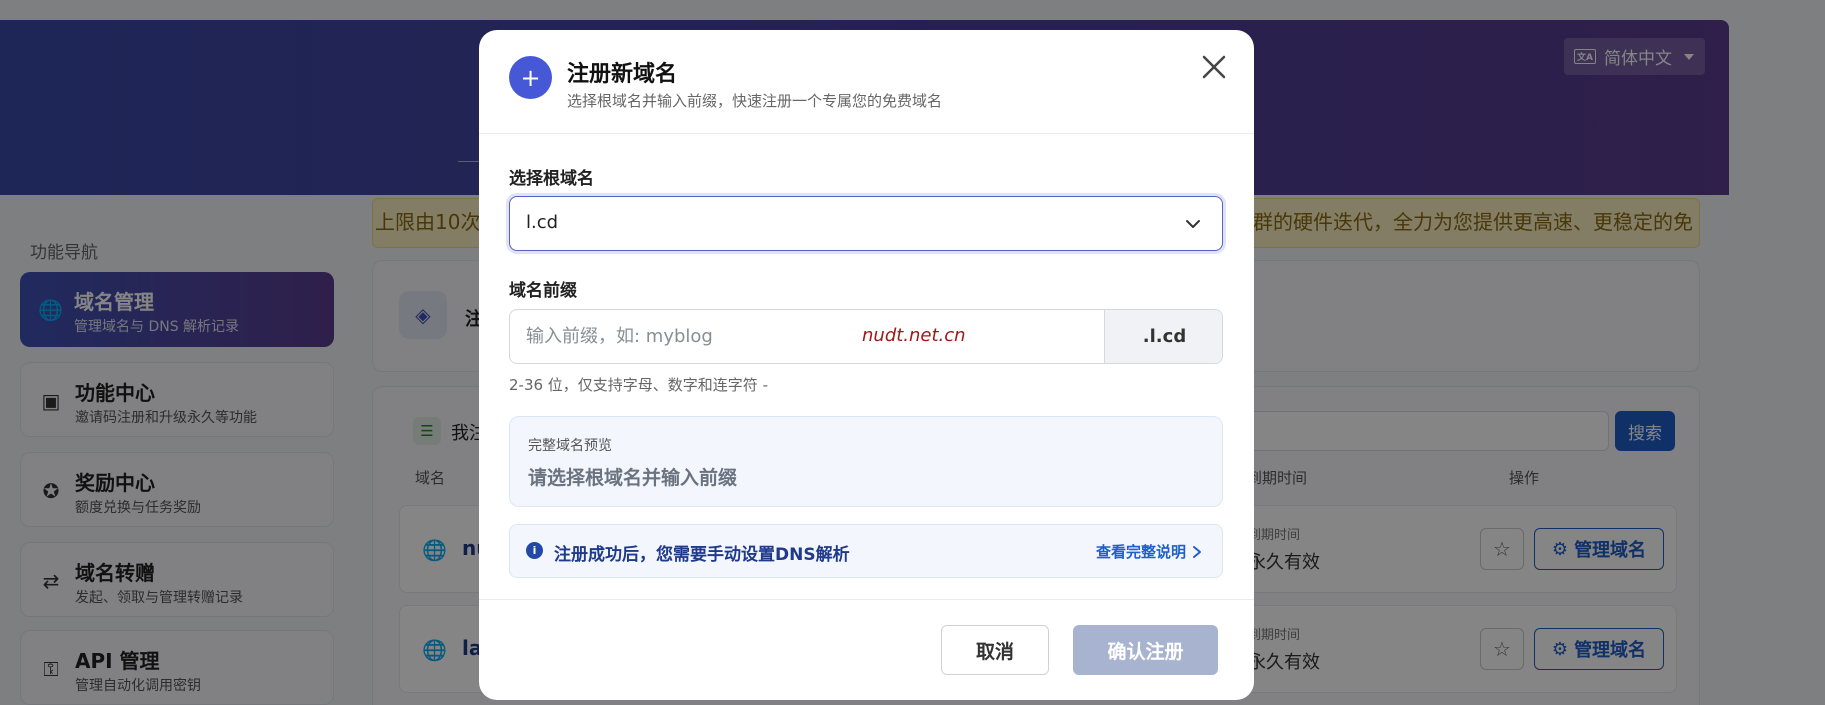 Image resolution: width=1825 pixels, height=705 pixels. What do you see at coordinates (551, 179) in the screenshot?
I see `root-domain-label: 选择根域名` at bounding box center [551, 179].